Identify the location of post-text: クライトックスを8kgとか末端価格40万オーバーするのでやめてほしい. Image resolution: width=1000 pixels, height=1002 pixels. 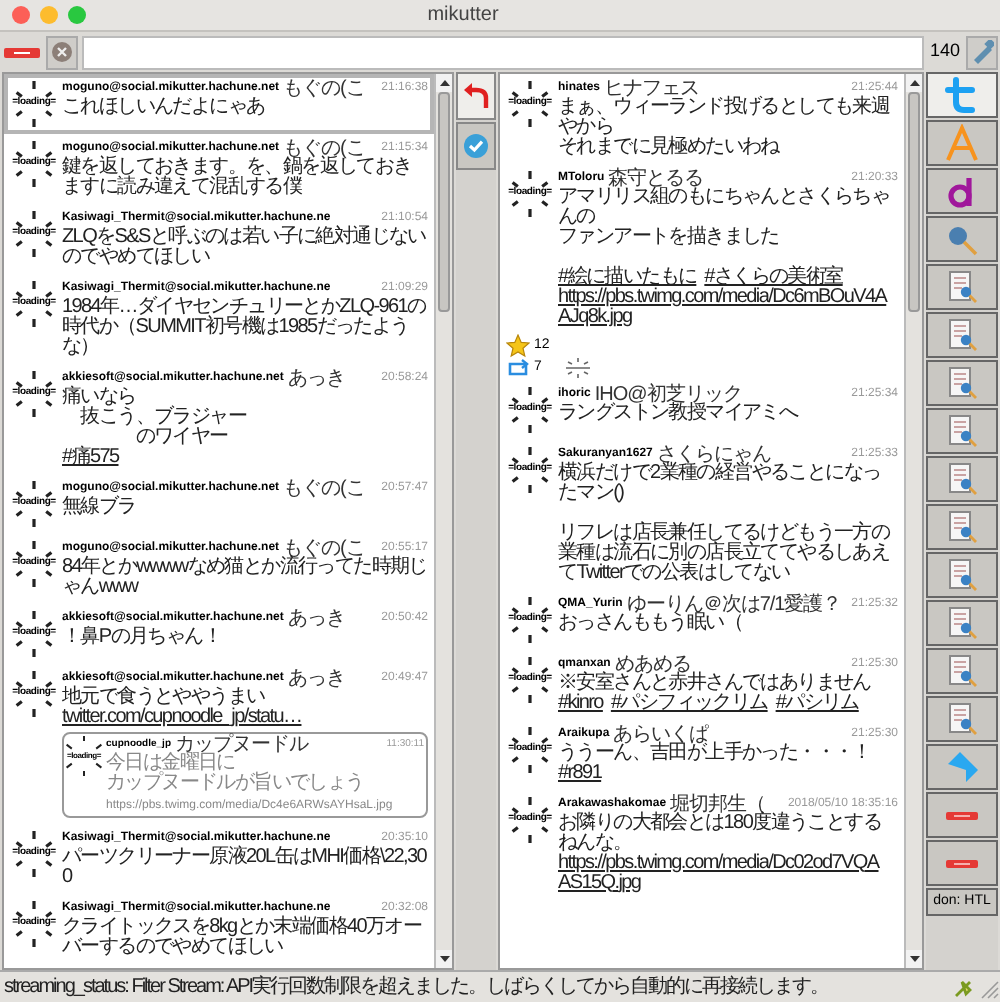
(243, 938).